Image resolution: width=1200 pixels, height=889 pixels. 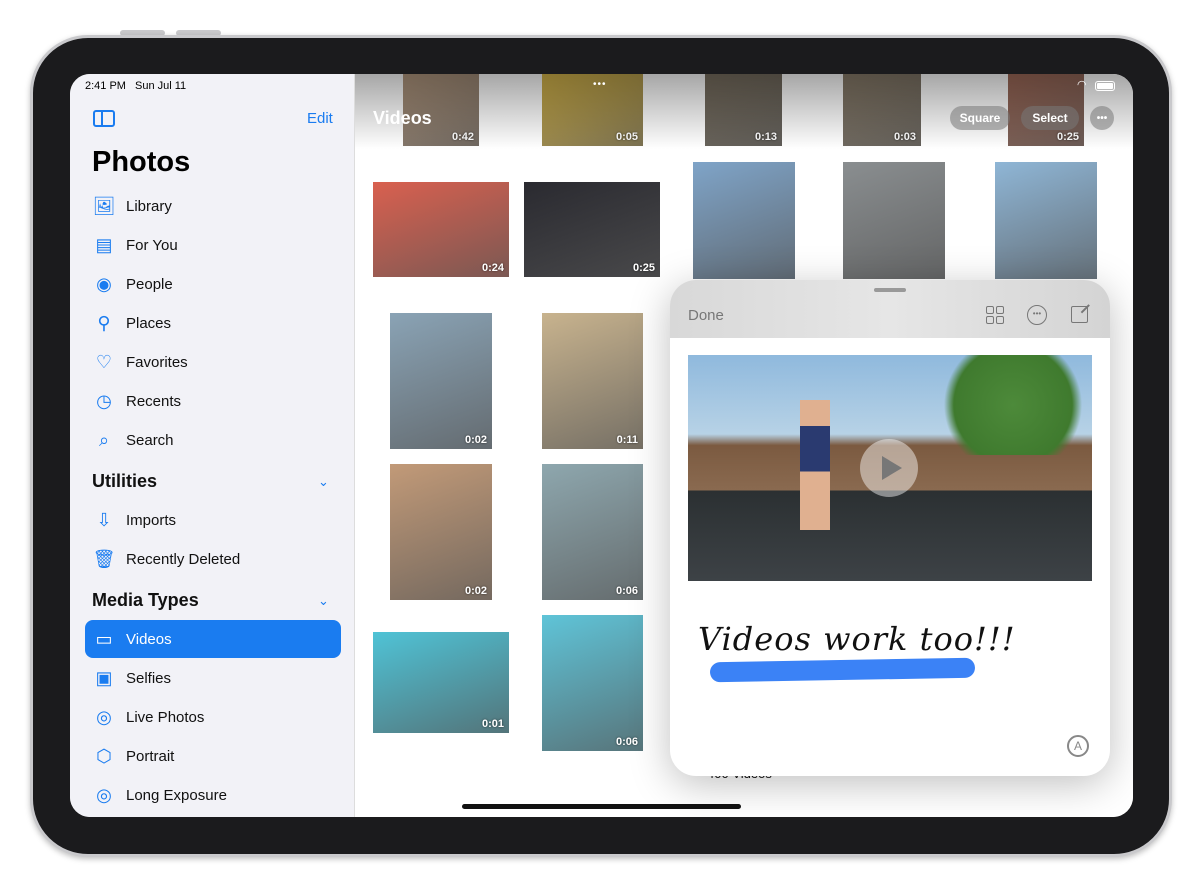 I want to click on sidebar-item-favorites: ♡ Favorites, so click(x=213, y=362).